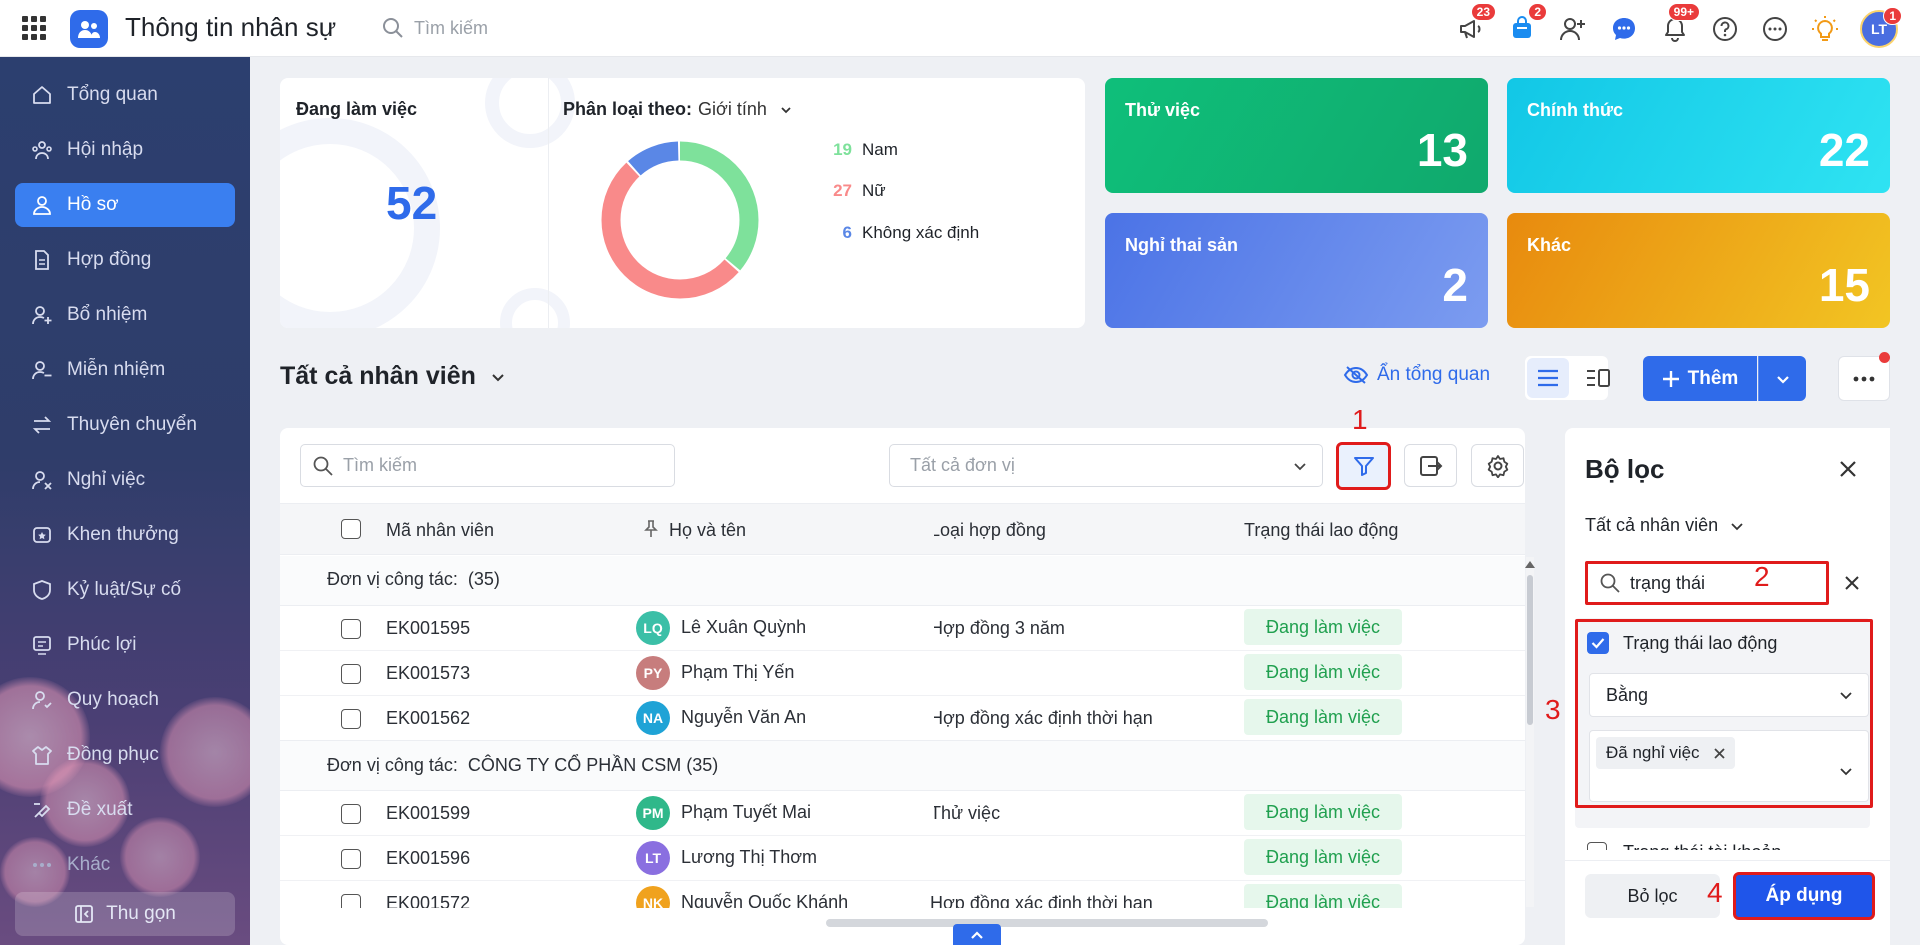 This screenshot has width=1920, height=945. I want to click on lightbulb-icon, so click(1825, 29).